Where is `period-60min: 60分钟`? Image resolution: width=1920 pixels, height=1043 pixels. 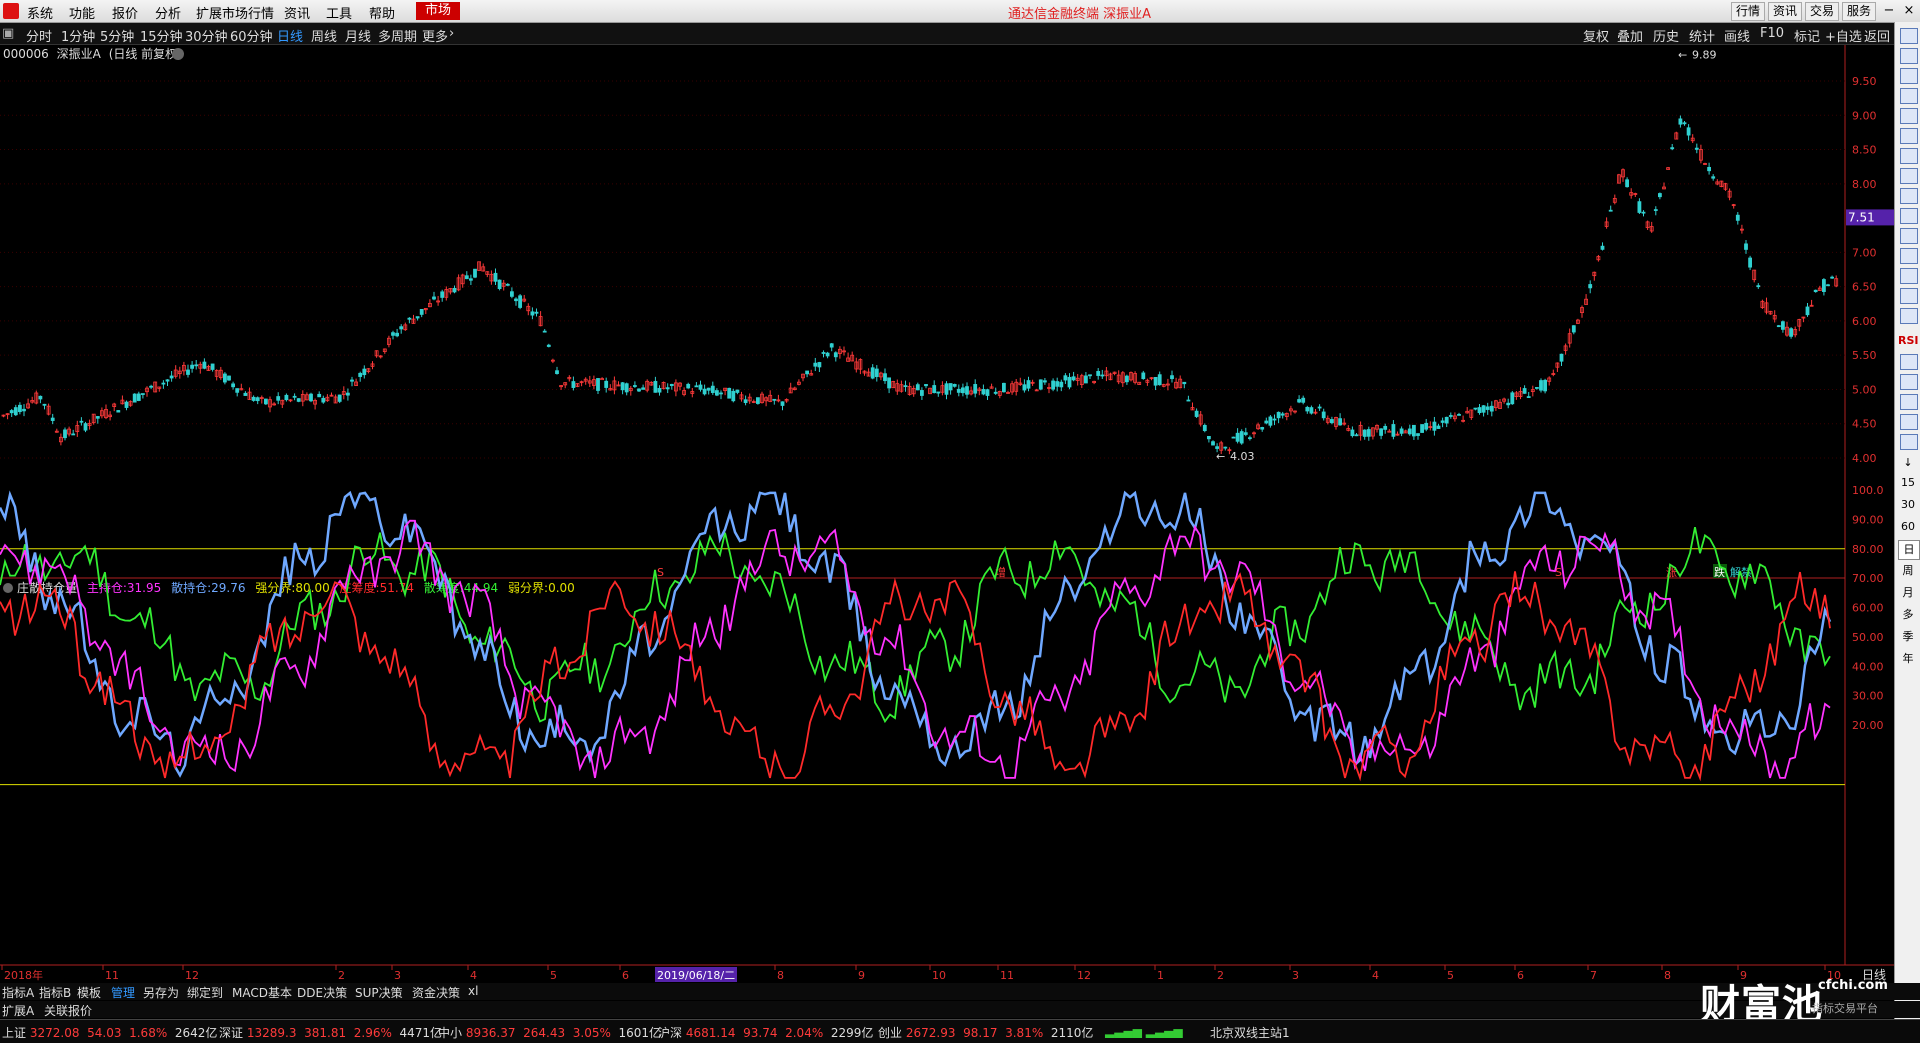
period-60min: 60分钟 is located at coordinates (251, 35).